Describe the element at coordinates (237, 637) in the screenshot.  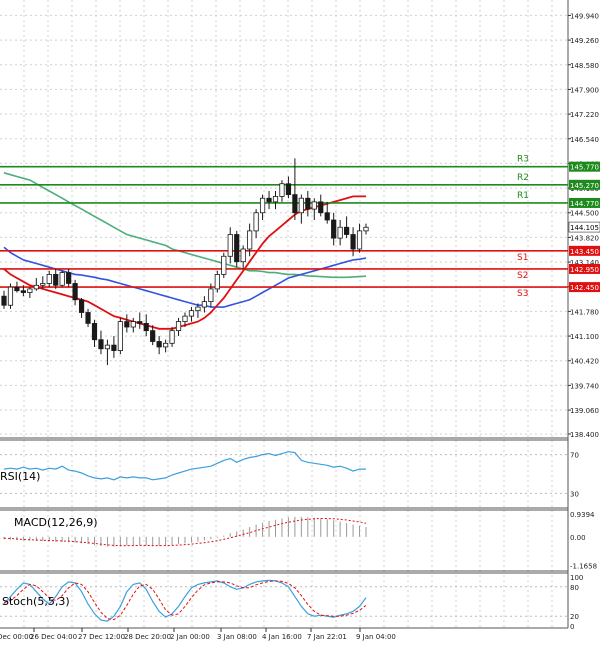
I see `x-tick-label: 3 Jan 08:00` at that location.